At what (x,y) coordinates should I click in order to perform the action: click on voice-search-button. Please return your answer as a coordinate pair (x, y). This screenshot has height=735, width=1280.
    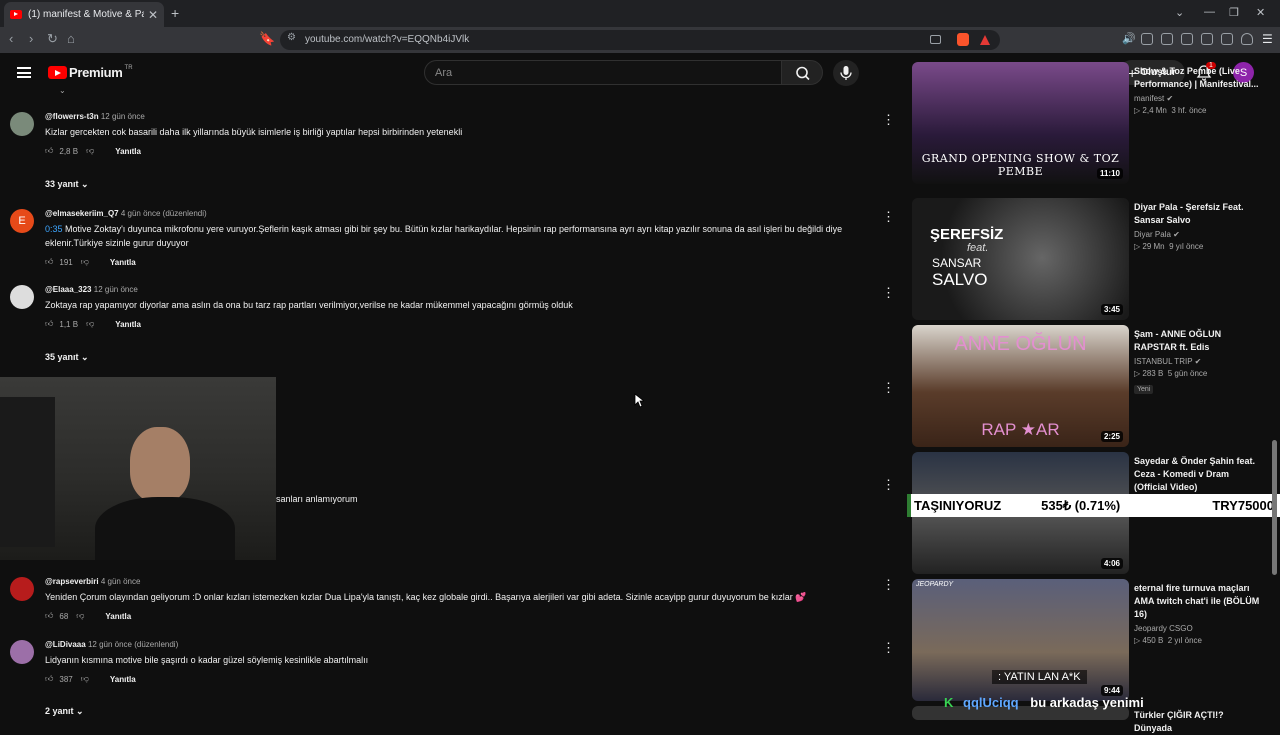
    Looking at the image, I should click on (846, 73).